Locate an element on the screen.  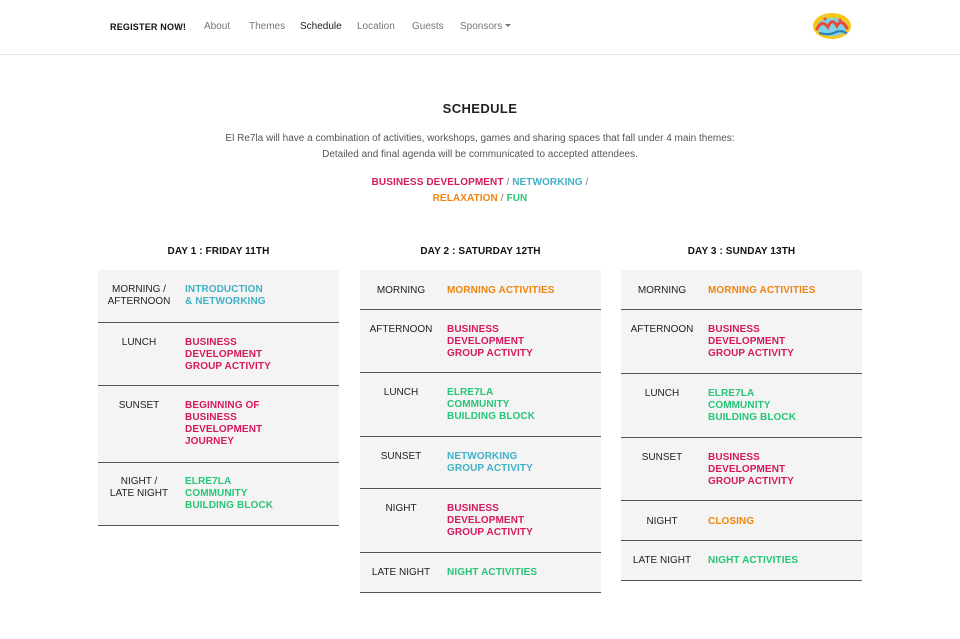
theme-business-development: BUSINESS DEVELOPMENT is located at coordinates (437, 182).